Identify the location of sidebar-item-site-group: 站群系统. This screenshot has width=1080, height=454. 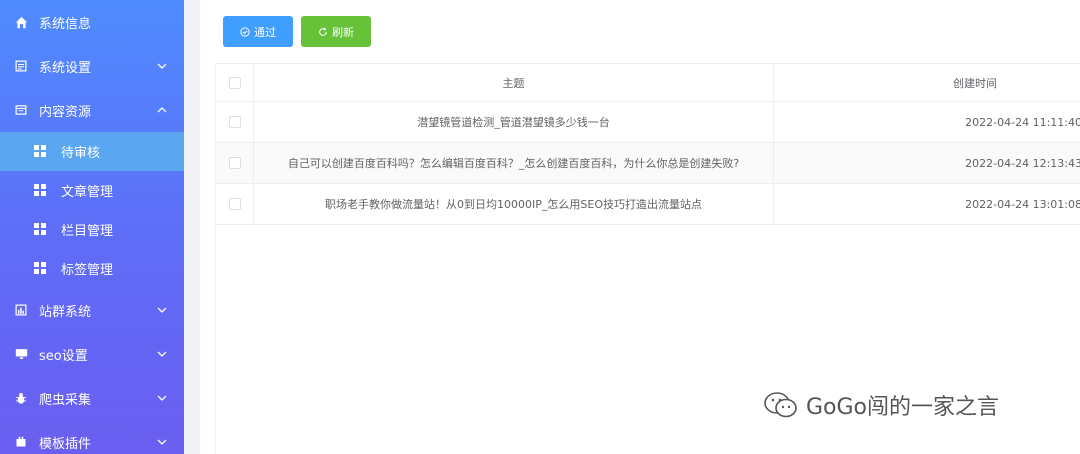
(92, 310).